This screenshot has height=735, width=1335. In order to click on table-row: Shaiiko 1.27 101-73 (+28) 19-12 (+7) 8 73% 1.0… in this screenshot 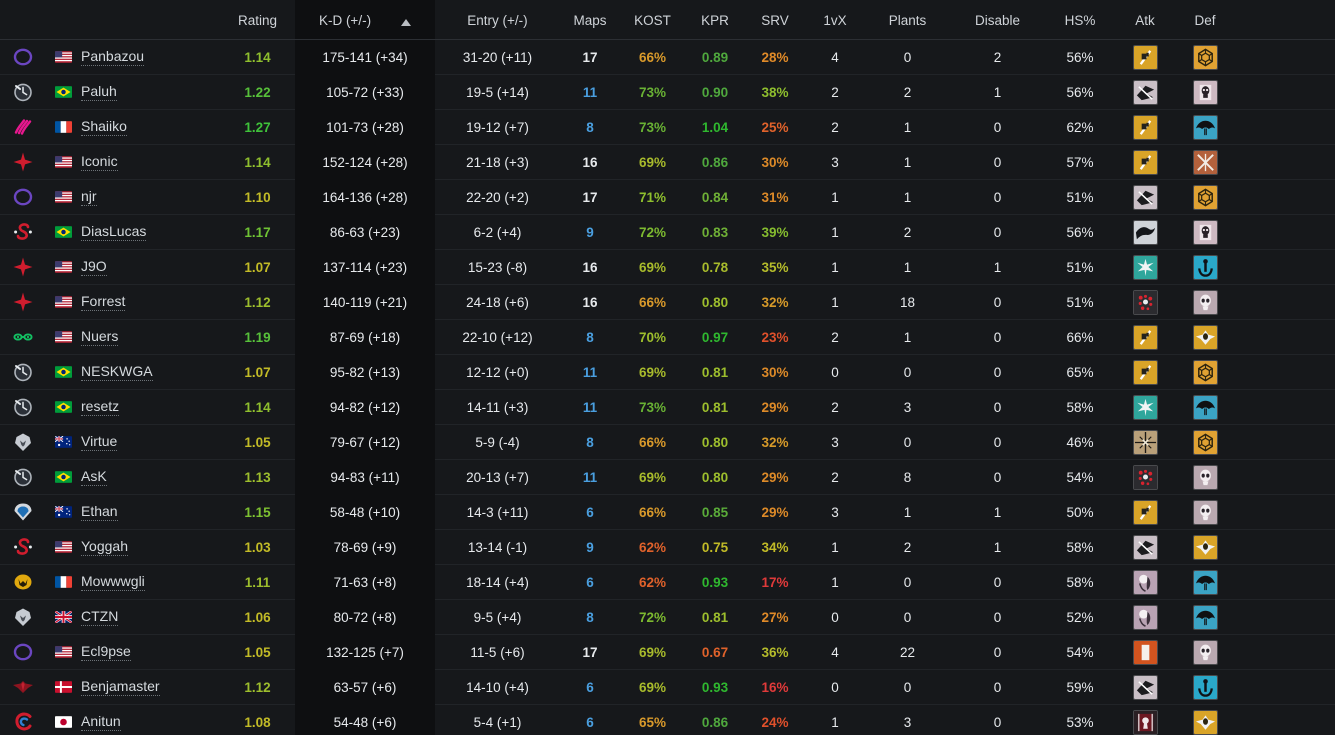, I will do `click(667, 127)`.